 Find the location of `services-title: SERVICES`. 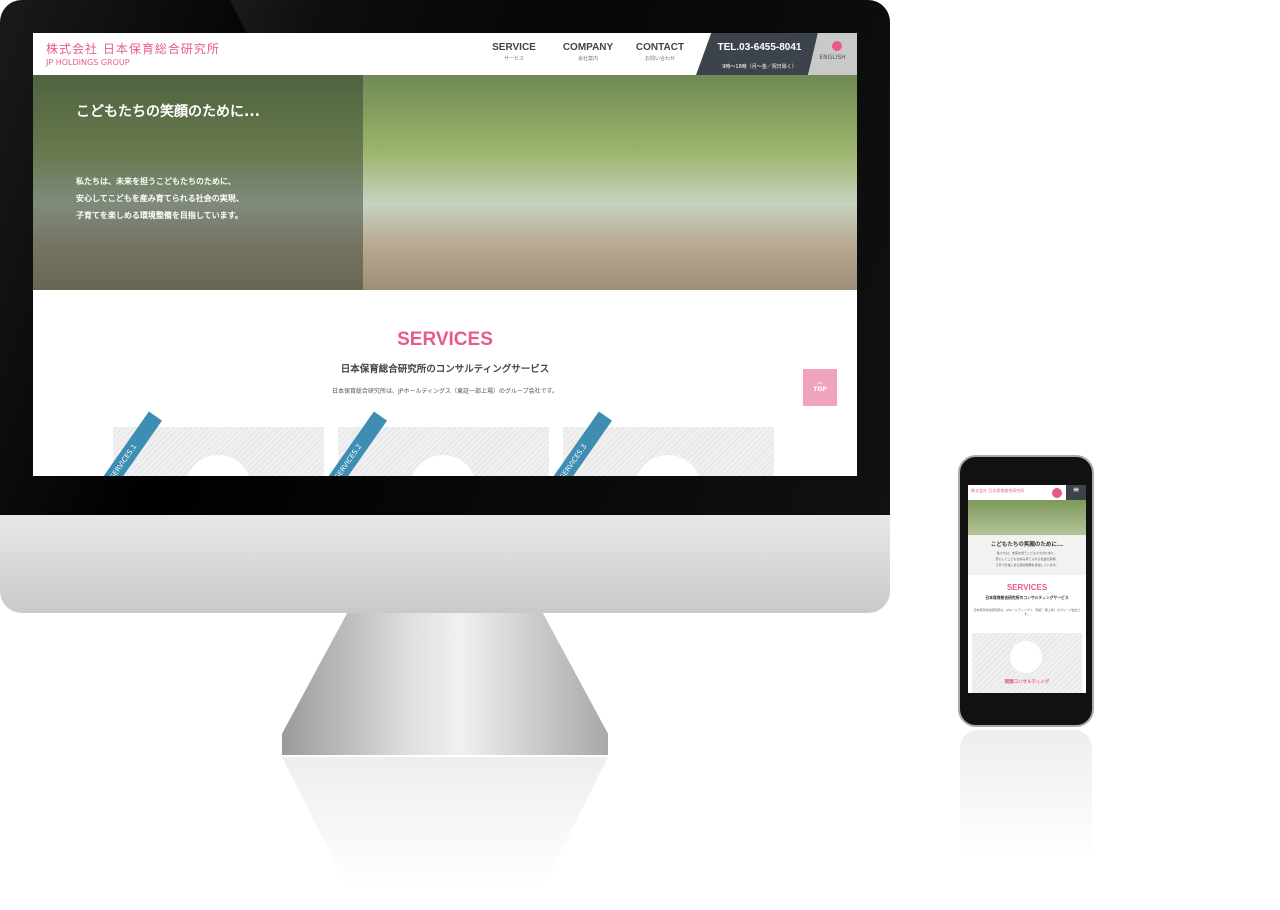

services-title: SERVICES is located at coordinates (445, 339).